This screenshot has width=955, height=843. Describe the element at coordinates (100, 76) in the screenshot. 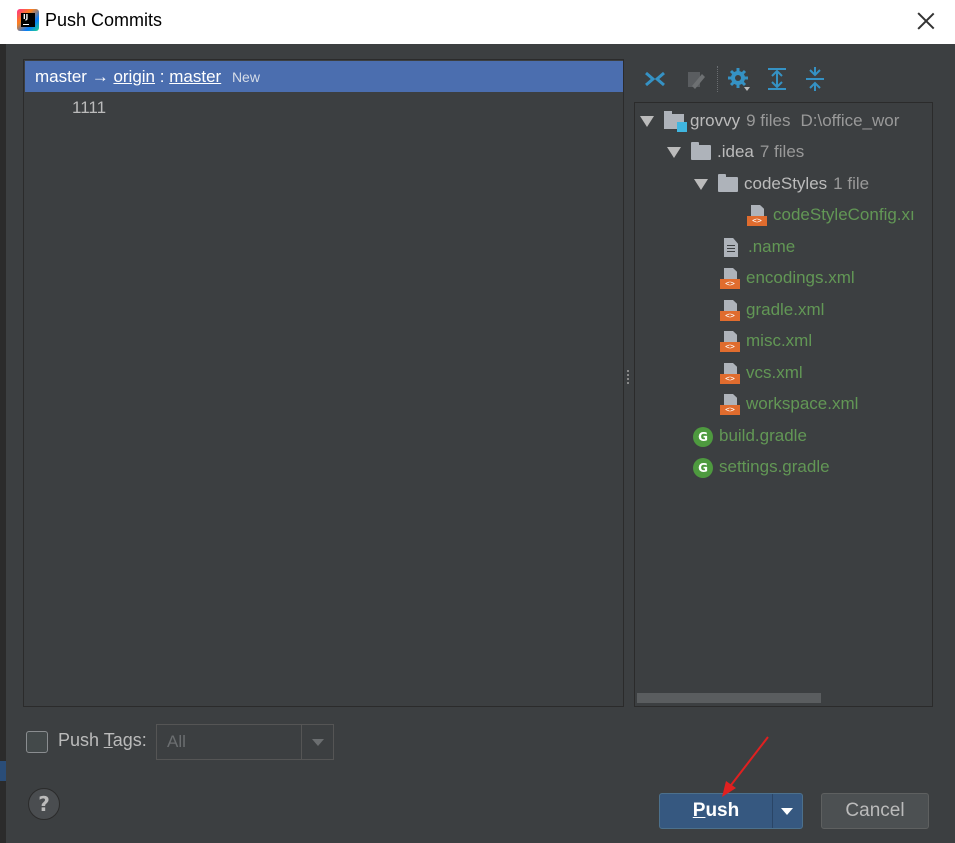

I see `push-arrow: →` at that location.